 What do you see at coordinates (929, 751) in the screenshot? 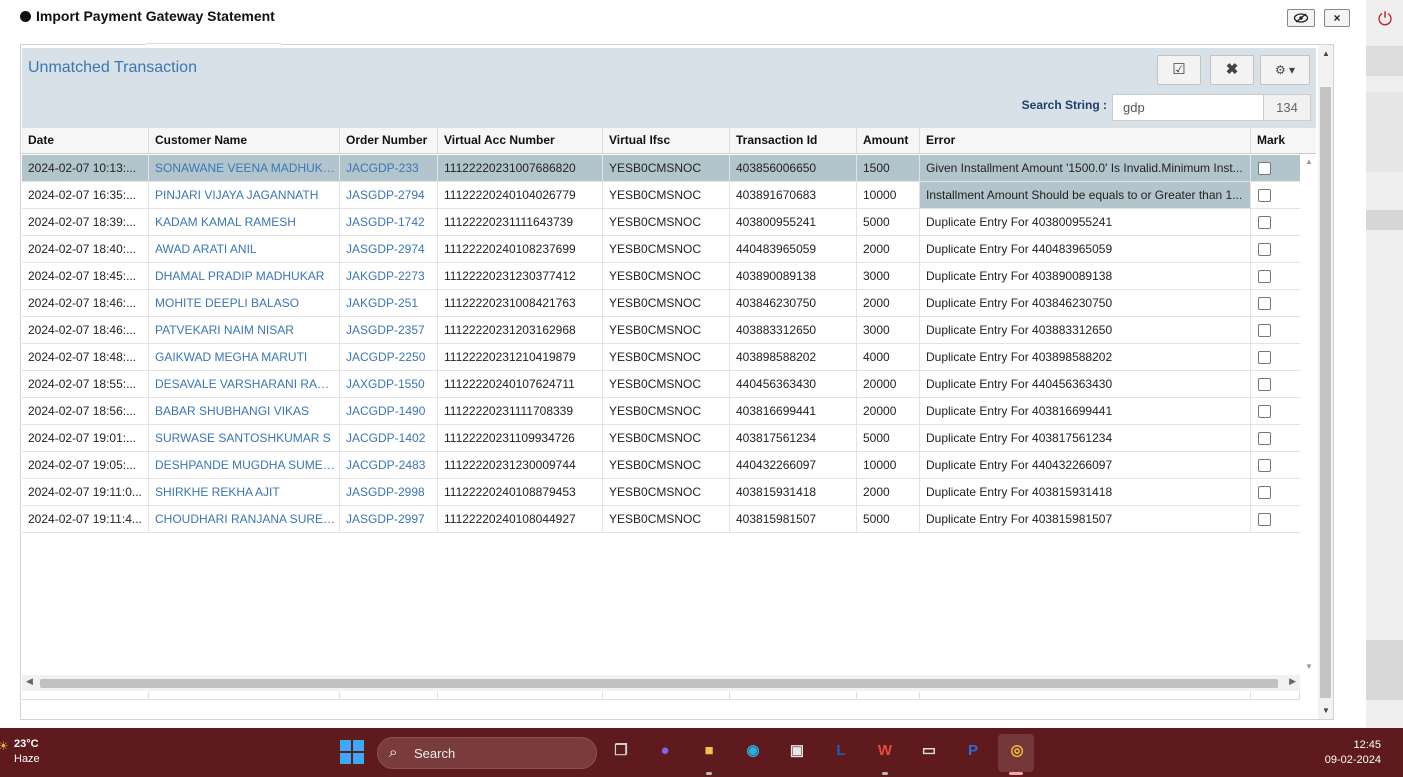
I see `window-app-icon: ▭` at bounding box center [929, 751].